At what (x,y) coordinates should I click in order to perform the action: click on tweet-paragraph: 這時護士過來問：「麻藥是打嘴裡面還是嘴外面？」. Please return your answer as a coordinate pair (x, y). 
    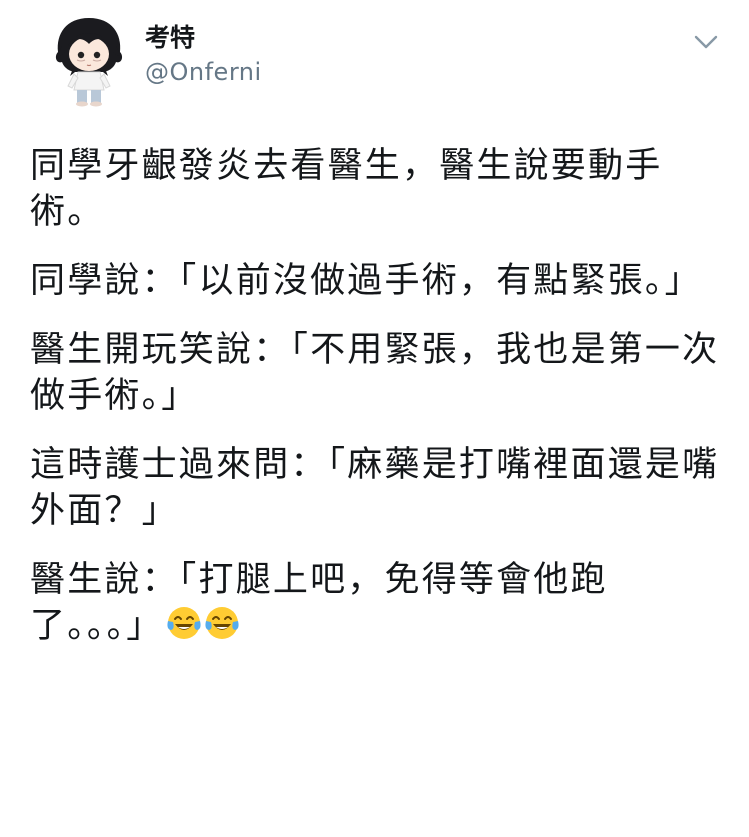
    Looking at the image, I should click on (375, 488).